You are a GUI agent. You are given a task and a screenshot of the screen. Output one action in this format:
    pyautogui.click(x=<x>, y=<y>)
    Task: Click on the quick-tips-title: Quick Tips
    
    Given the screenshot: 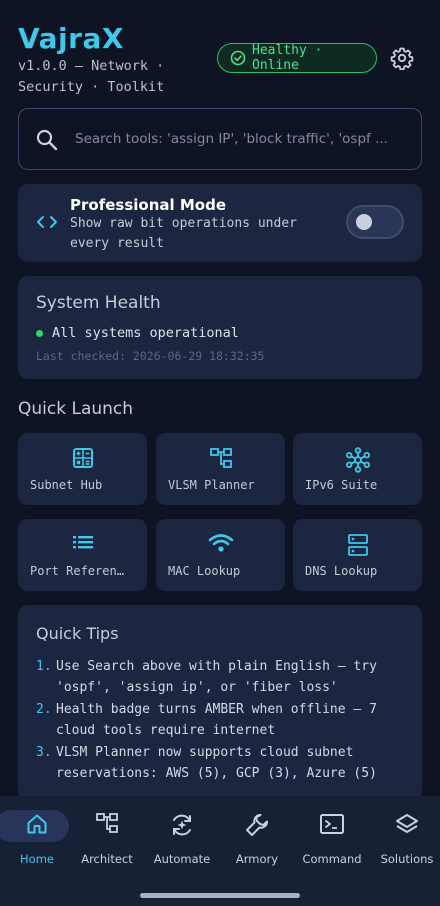 What is the action you would take?
    pyautogui.click(x=77, y=633)
    